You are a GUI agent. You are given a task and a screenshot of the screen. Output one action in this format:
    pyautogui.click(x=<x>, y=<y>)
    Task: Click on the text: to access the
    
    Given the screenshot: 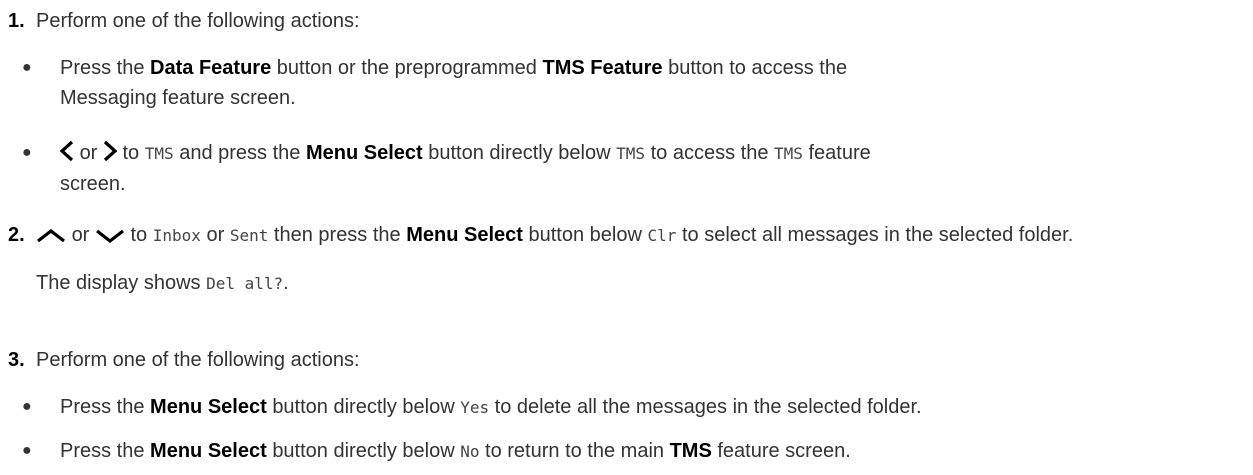 What is the action you would take?
    pyautogui.click(x=709, y=153)
    